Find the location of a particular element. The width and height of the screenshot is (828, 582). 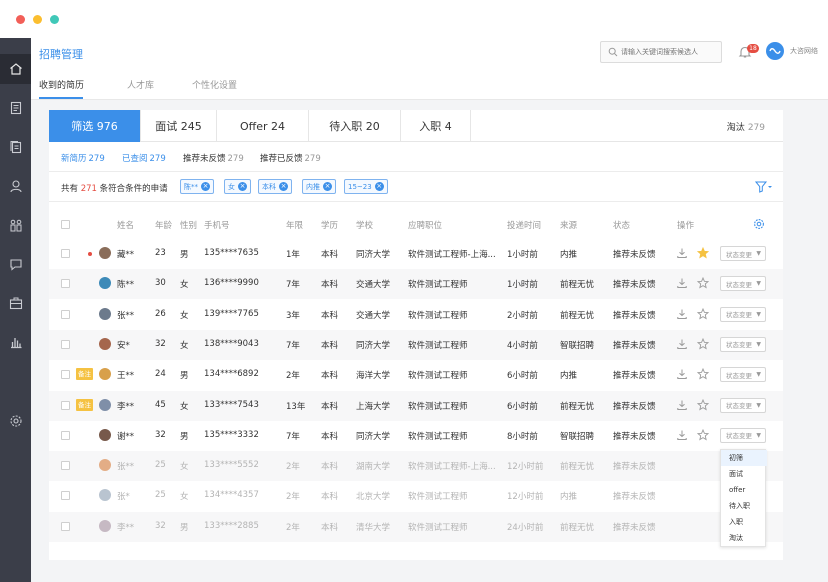

col-name: 姓名 is located at coordinates (125, 225).